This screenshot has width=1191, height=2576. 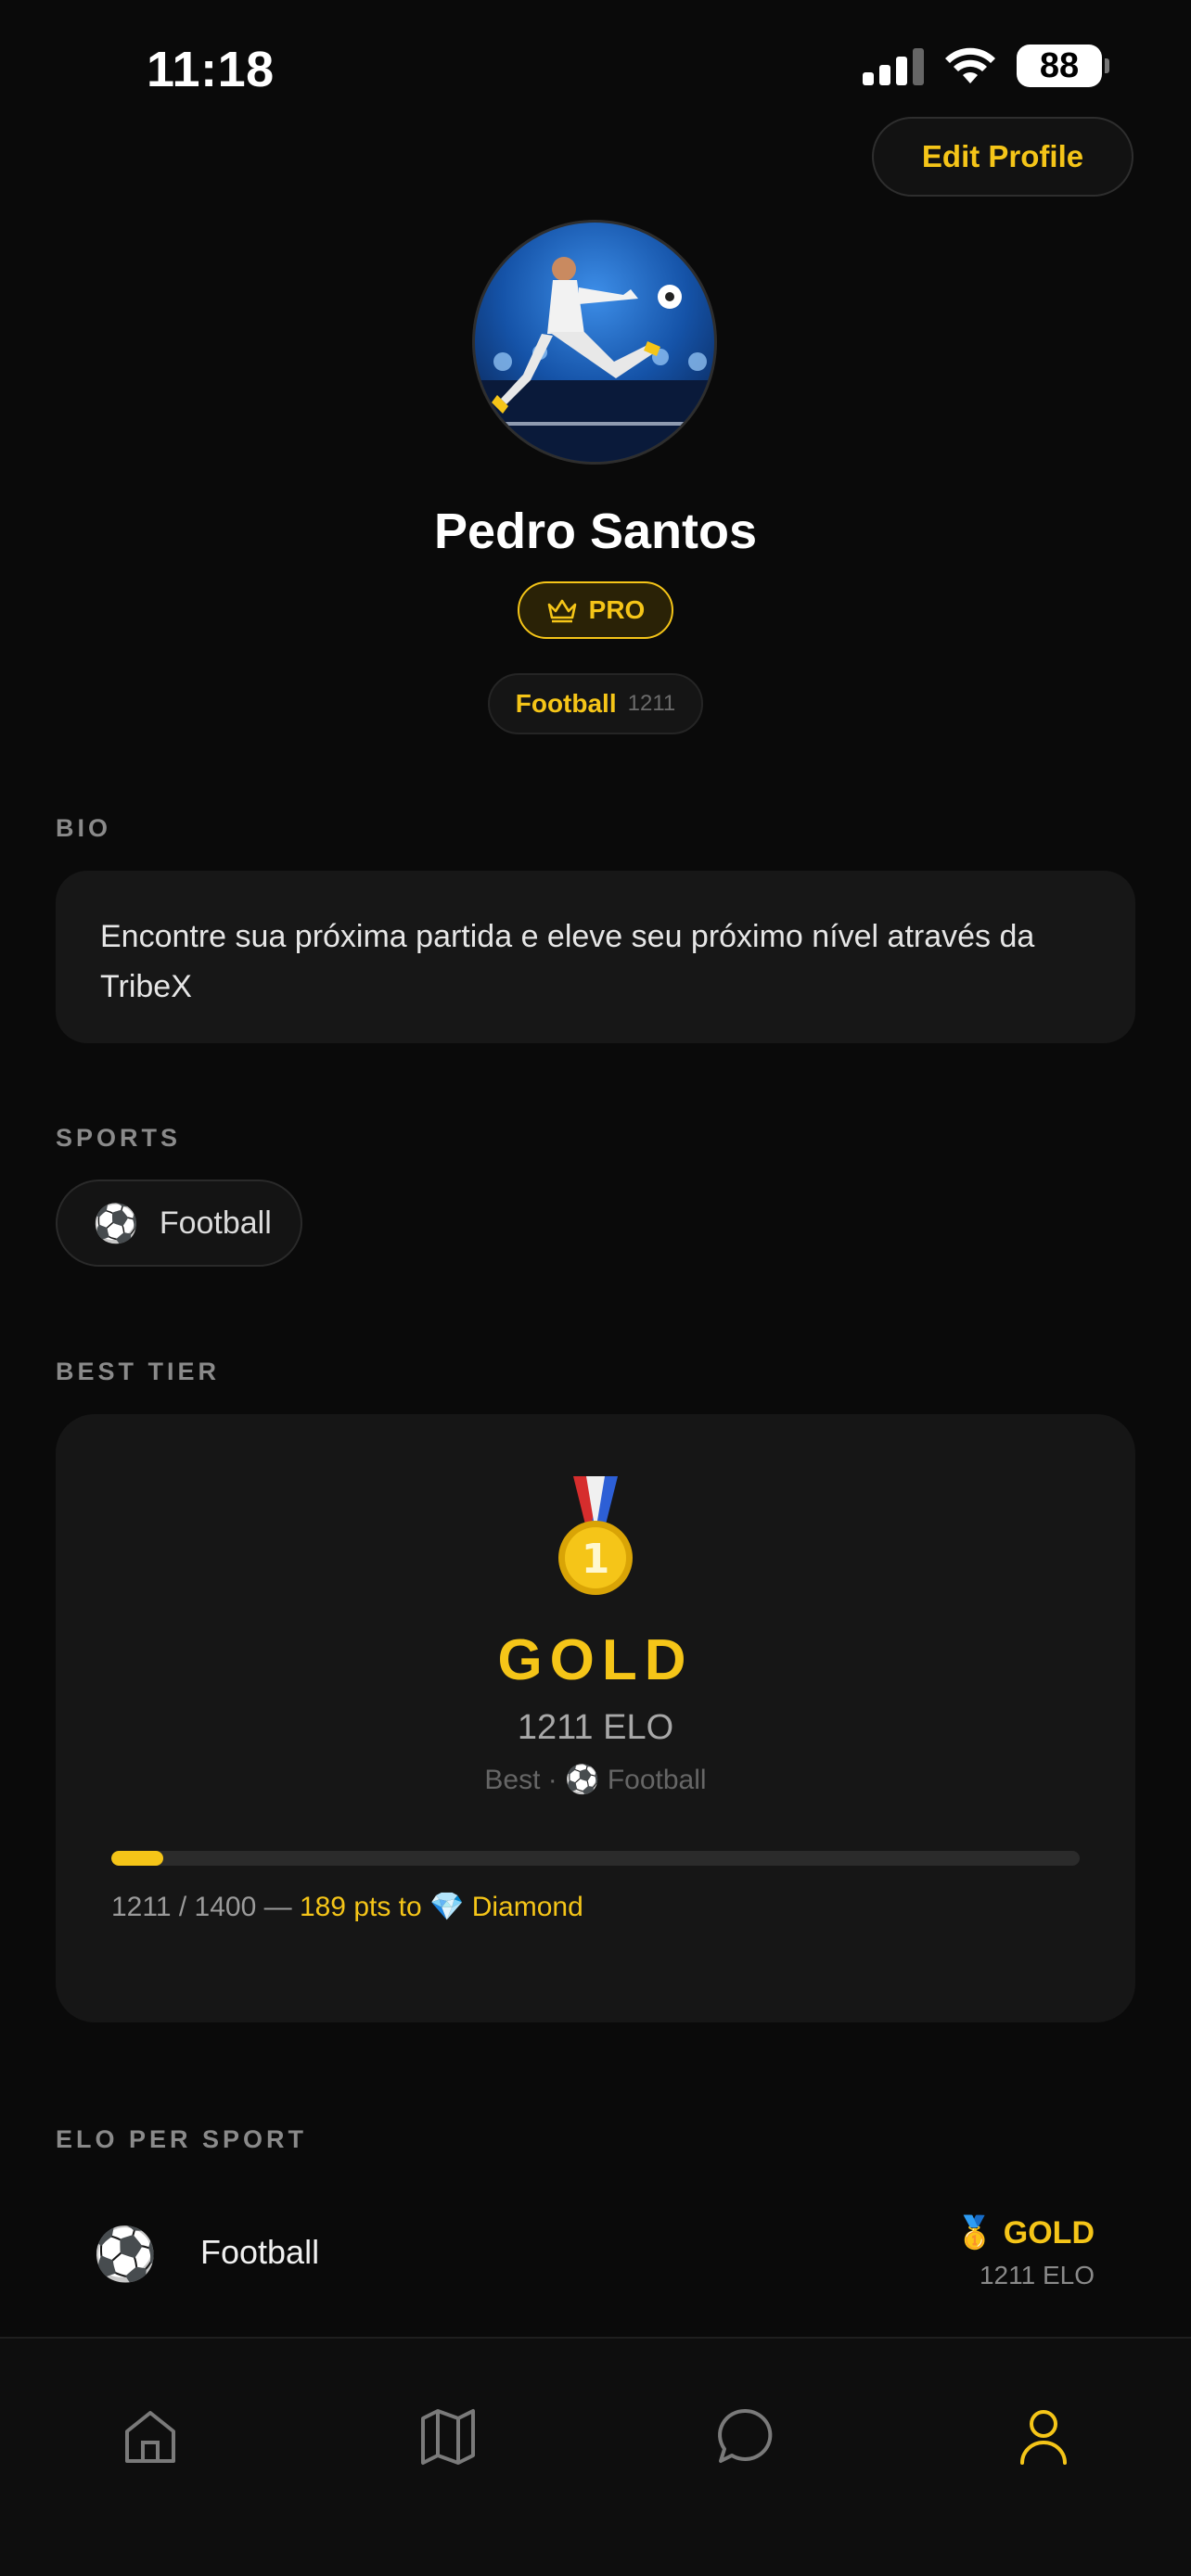 What do you see at coordinates (260, 2252) in the screenshot?
I see `elo-row-sport: Football` at bounding box center [260, 2252].